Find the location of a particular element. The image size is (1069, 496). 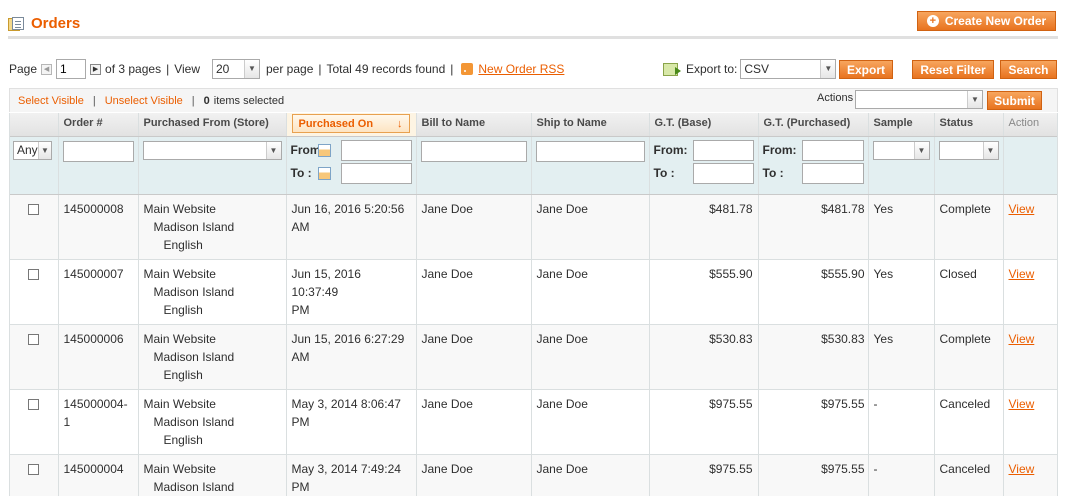

bill-to-cell: Jane Doe is located at coordinates (474, 227).